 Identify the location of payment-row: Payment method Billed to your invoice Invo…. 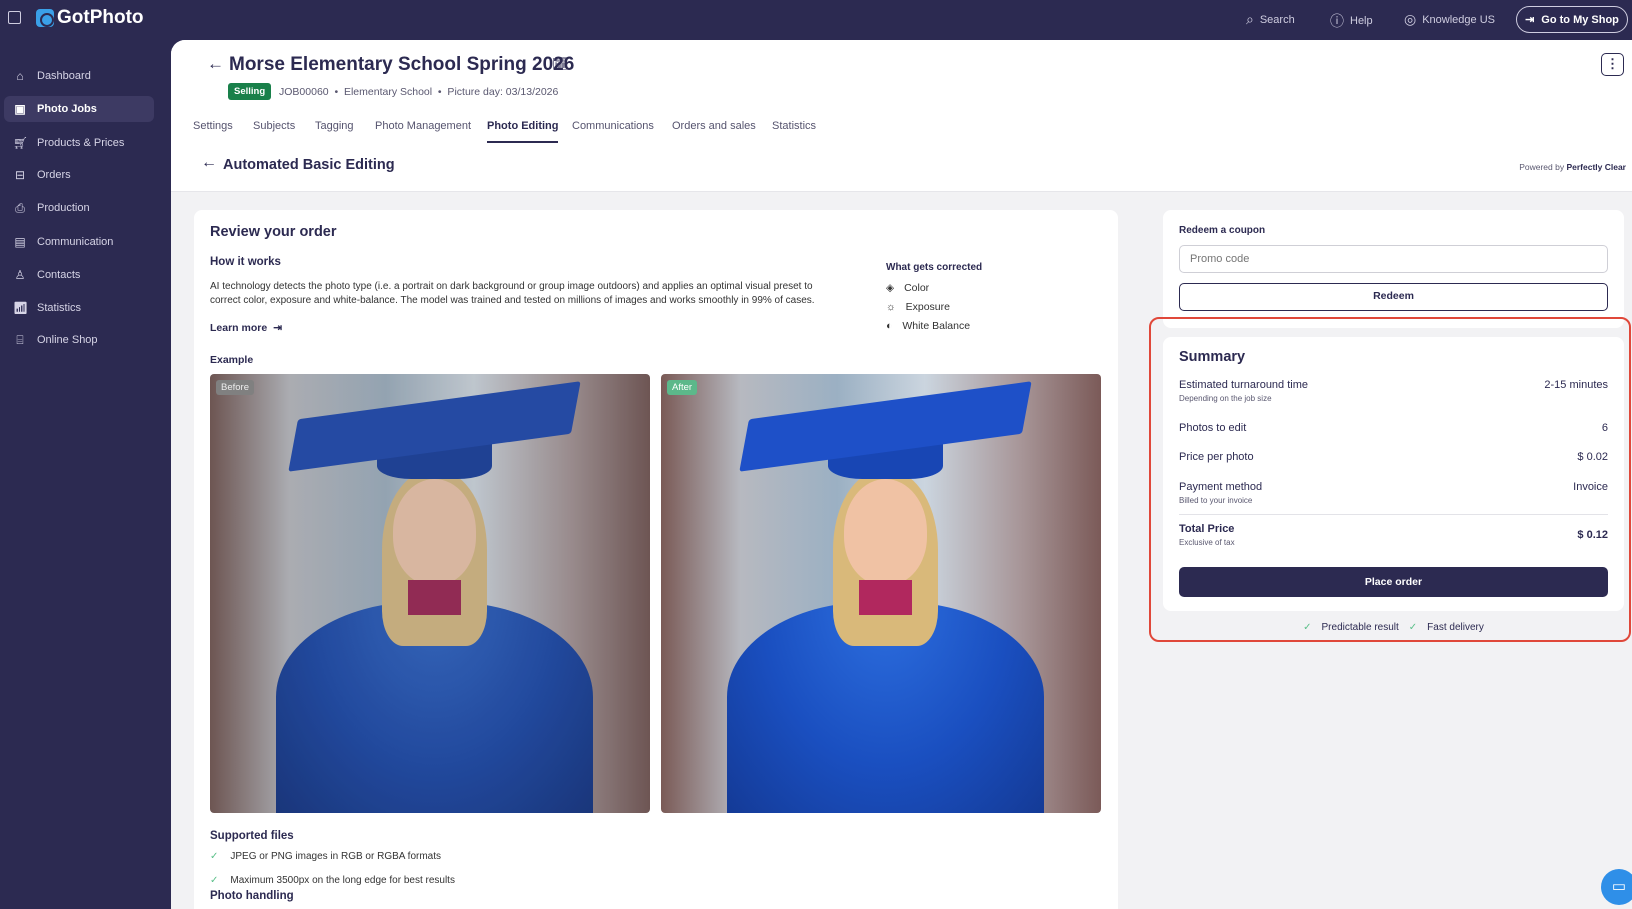
(1393, 493).